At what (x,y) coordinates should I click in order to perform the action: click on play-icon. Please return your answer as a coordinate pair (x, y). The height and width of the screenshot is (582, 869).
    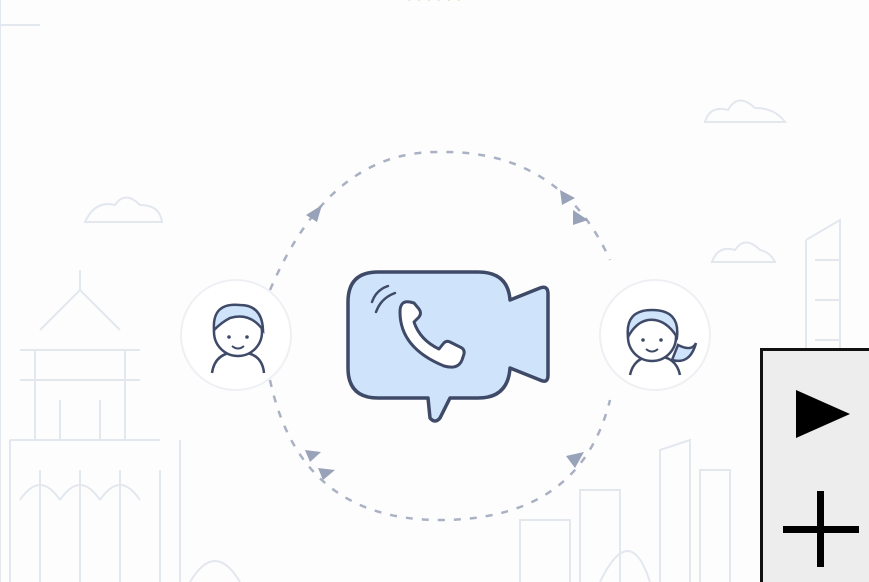
    Looking at the image, I should click on (823, 414).